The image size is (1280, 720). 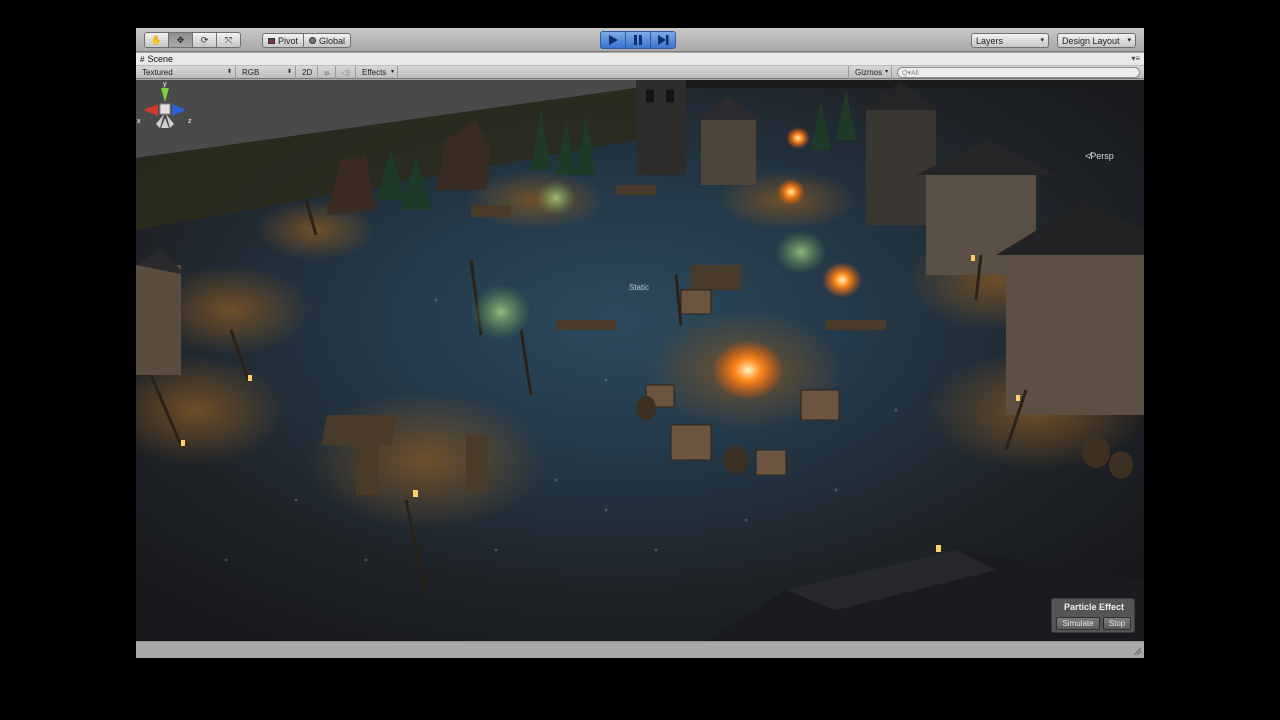 I want to click on pivot-button: Pivot, so click(x=283, y=40).